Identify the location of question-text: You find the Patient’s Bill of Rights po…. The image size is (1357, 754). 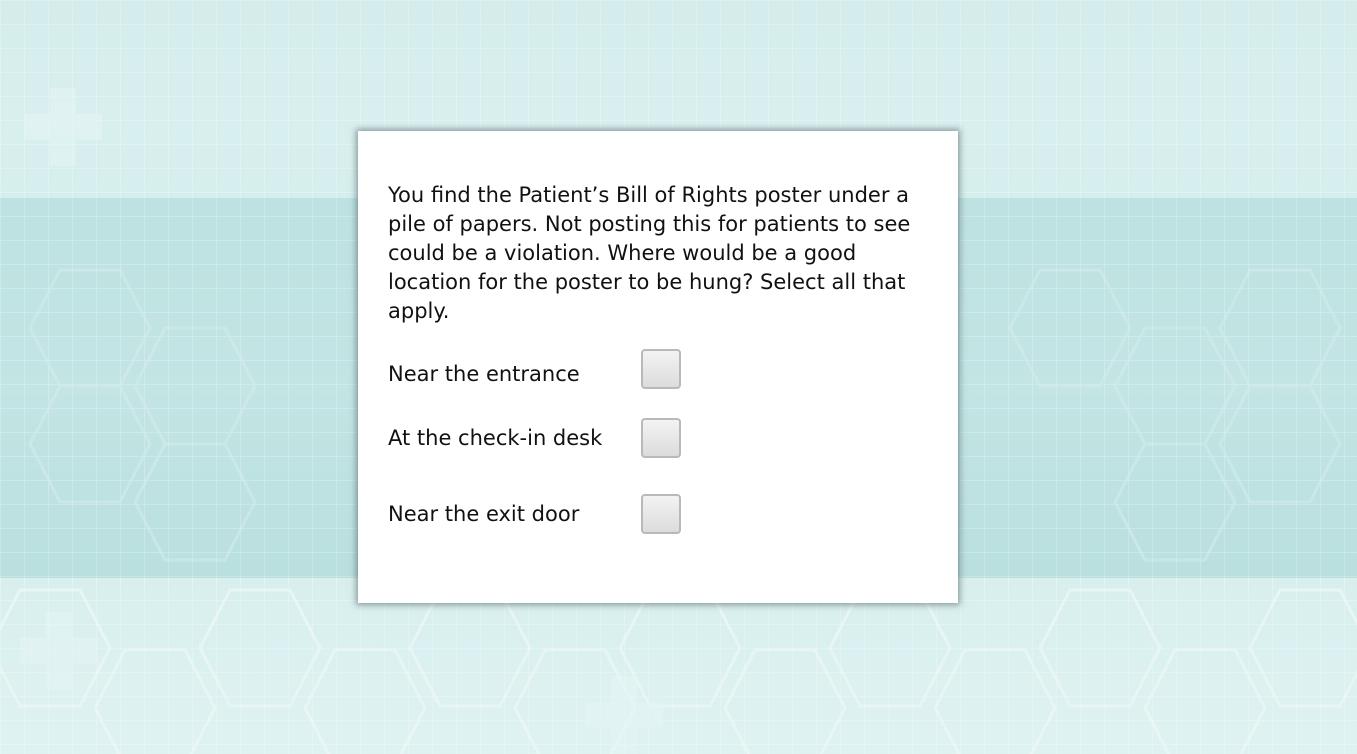
(649, 253).